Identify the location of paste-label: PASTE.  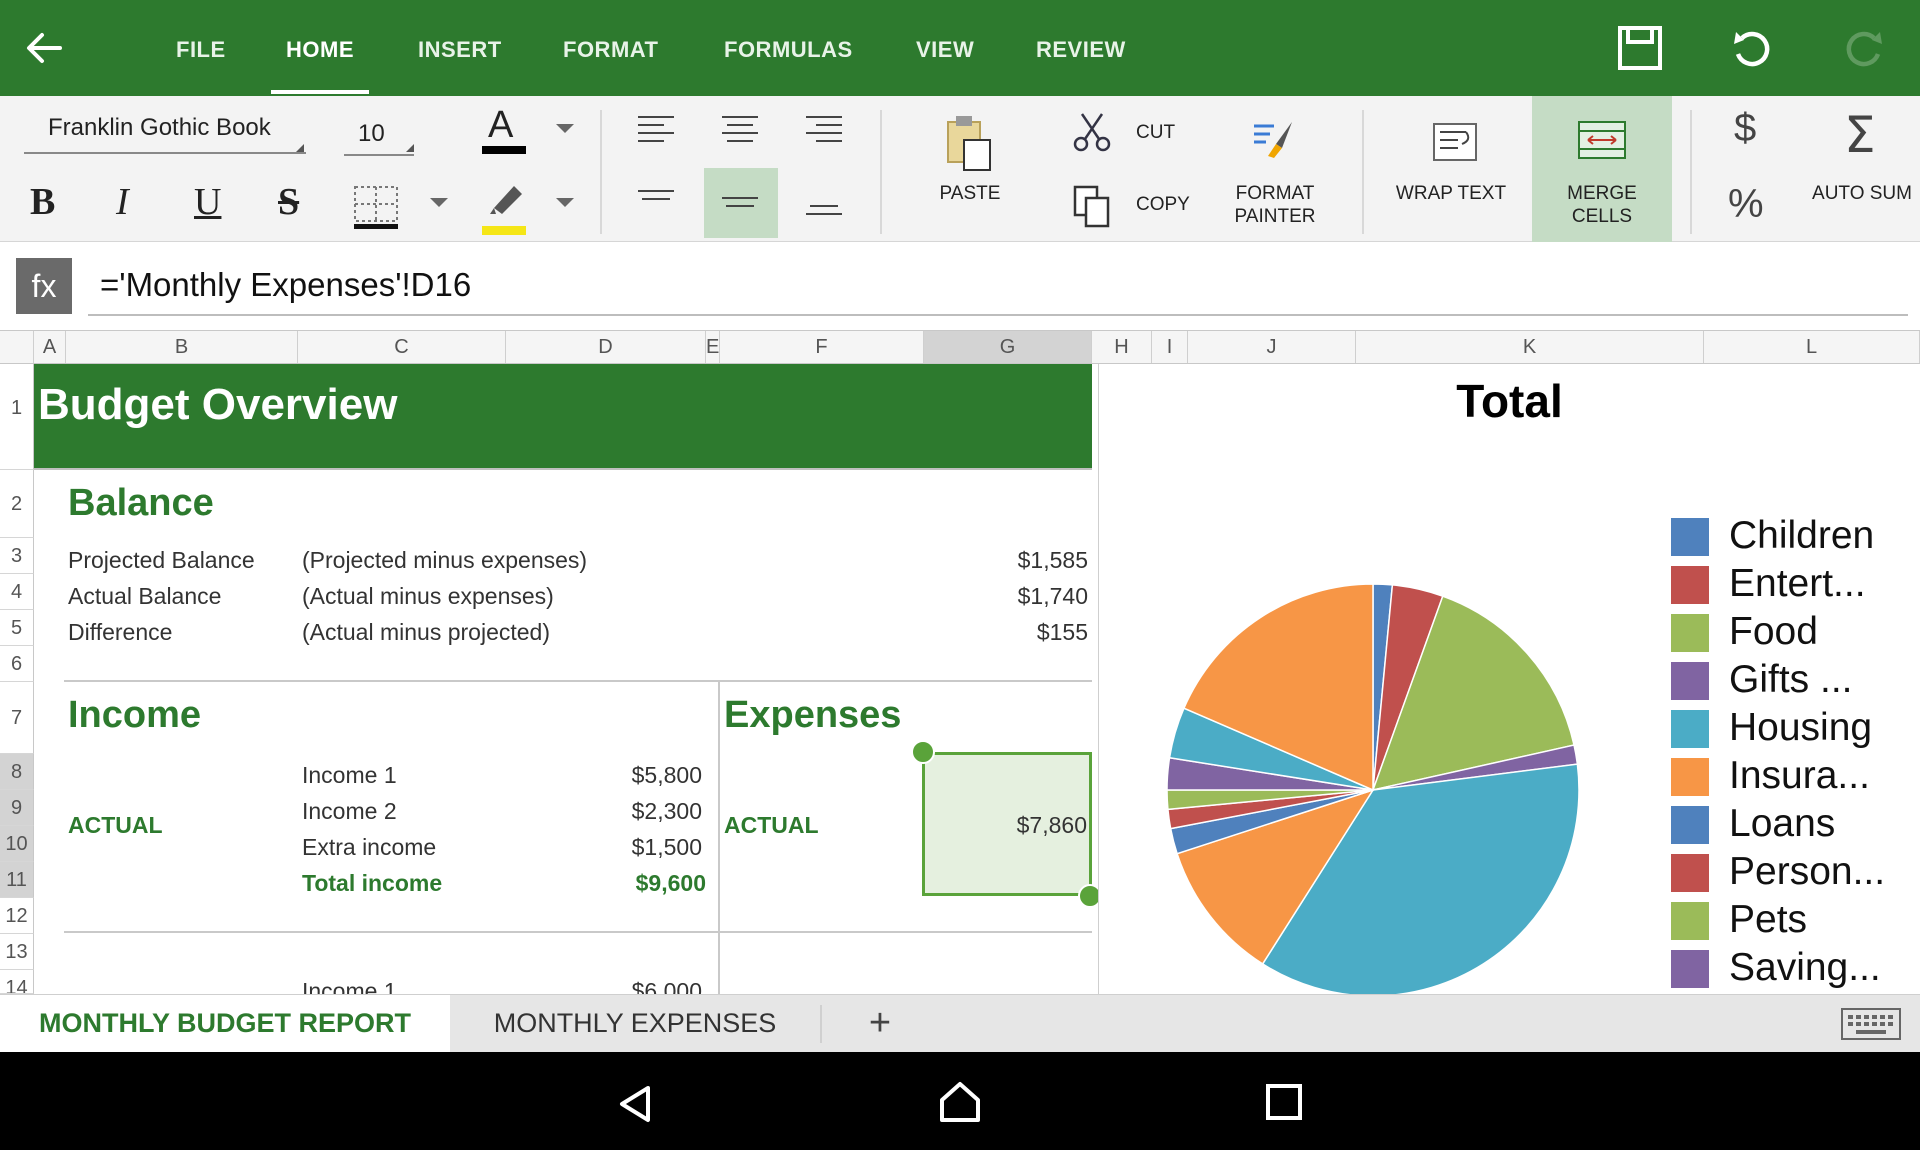
(970, 193).